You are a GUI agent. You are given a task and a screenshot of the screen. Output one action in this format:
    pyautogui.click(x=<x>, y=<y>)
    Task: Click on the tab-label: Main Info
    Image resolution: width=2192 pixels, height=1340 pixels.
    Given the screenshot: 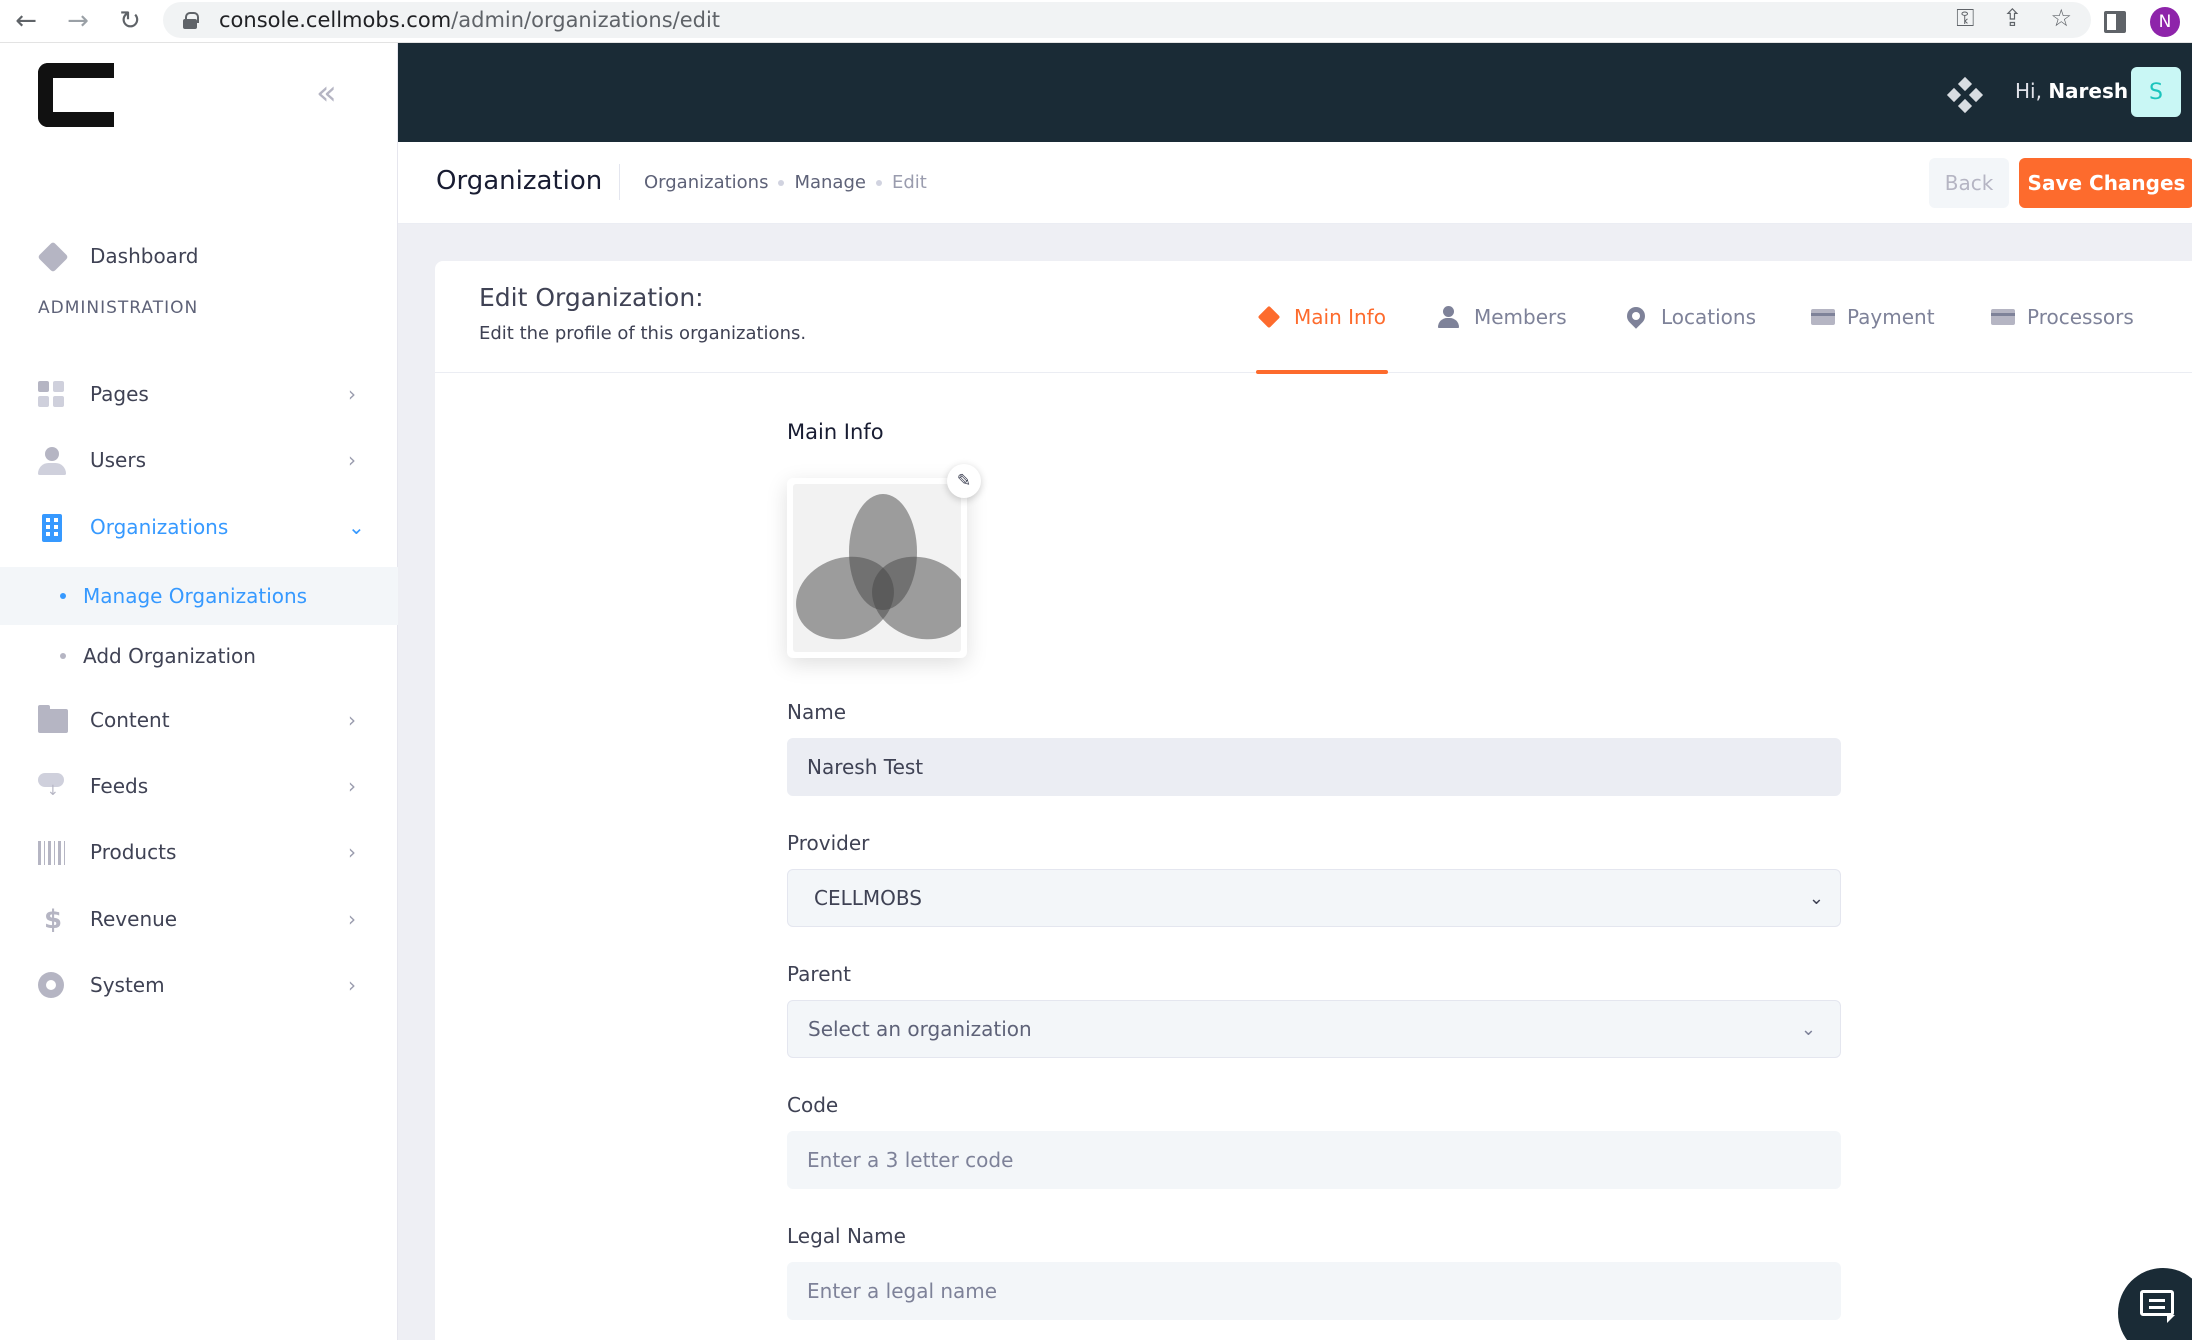 What is the action you would take?
    pyautogui.click(x=1340, y=317)
    